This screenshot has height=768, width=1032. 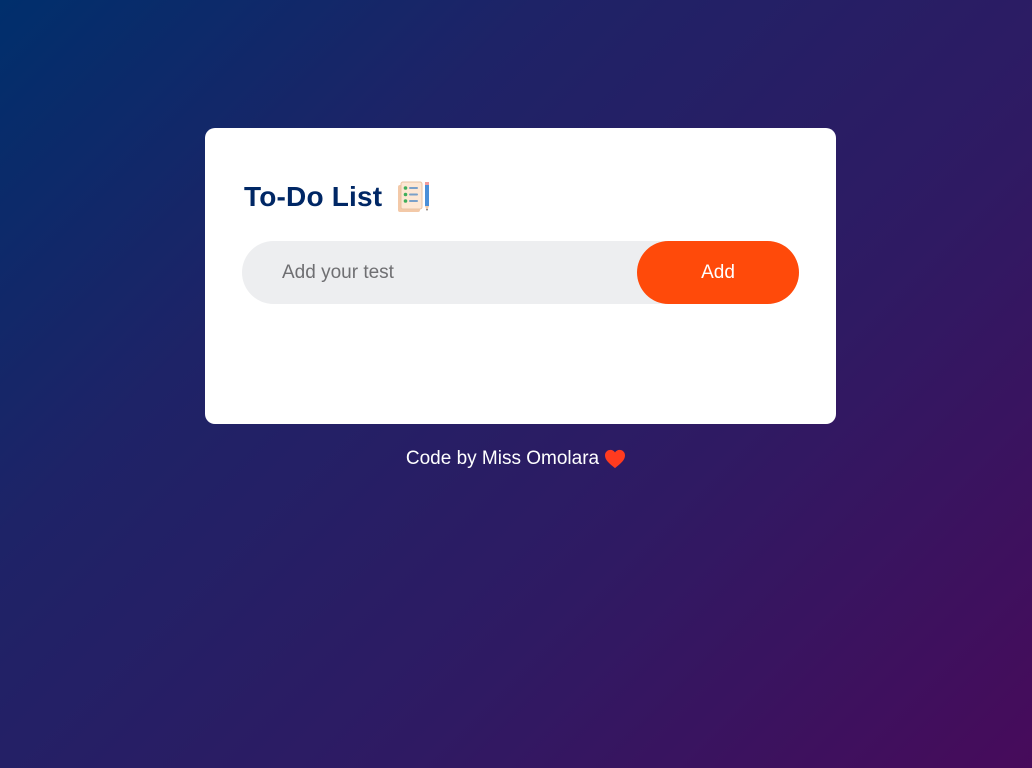 I want to click on task-input-row: Add, so click(x=520, y=272).